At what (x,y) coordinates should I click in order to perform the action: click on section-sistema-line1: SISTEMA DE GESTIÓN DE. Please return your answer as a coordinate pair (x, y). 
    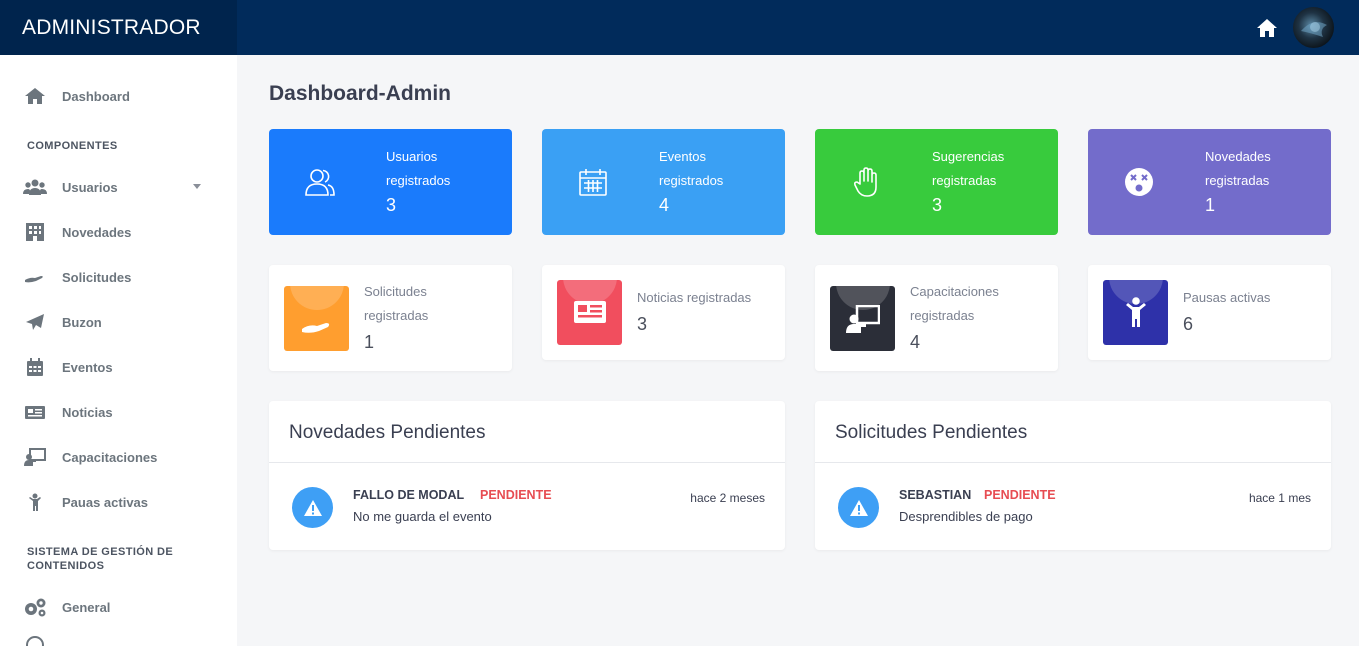
    Looking at the image, I should click on (100, 552).